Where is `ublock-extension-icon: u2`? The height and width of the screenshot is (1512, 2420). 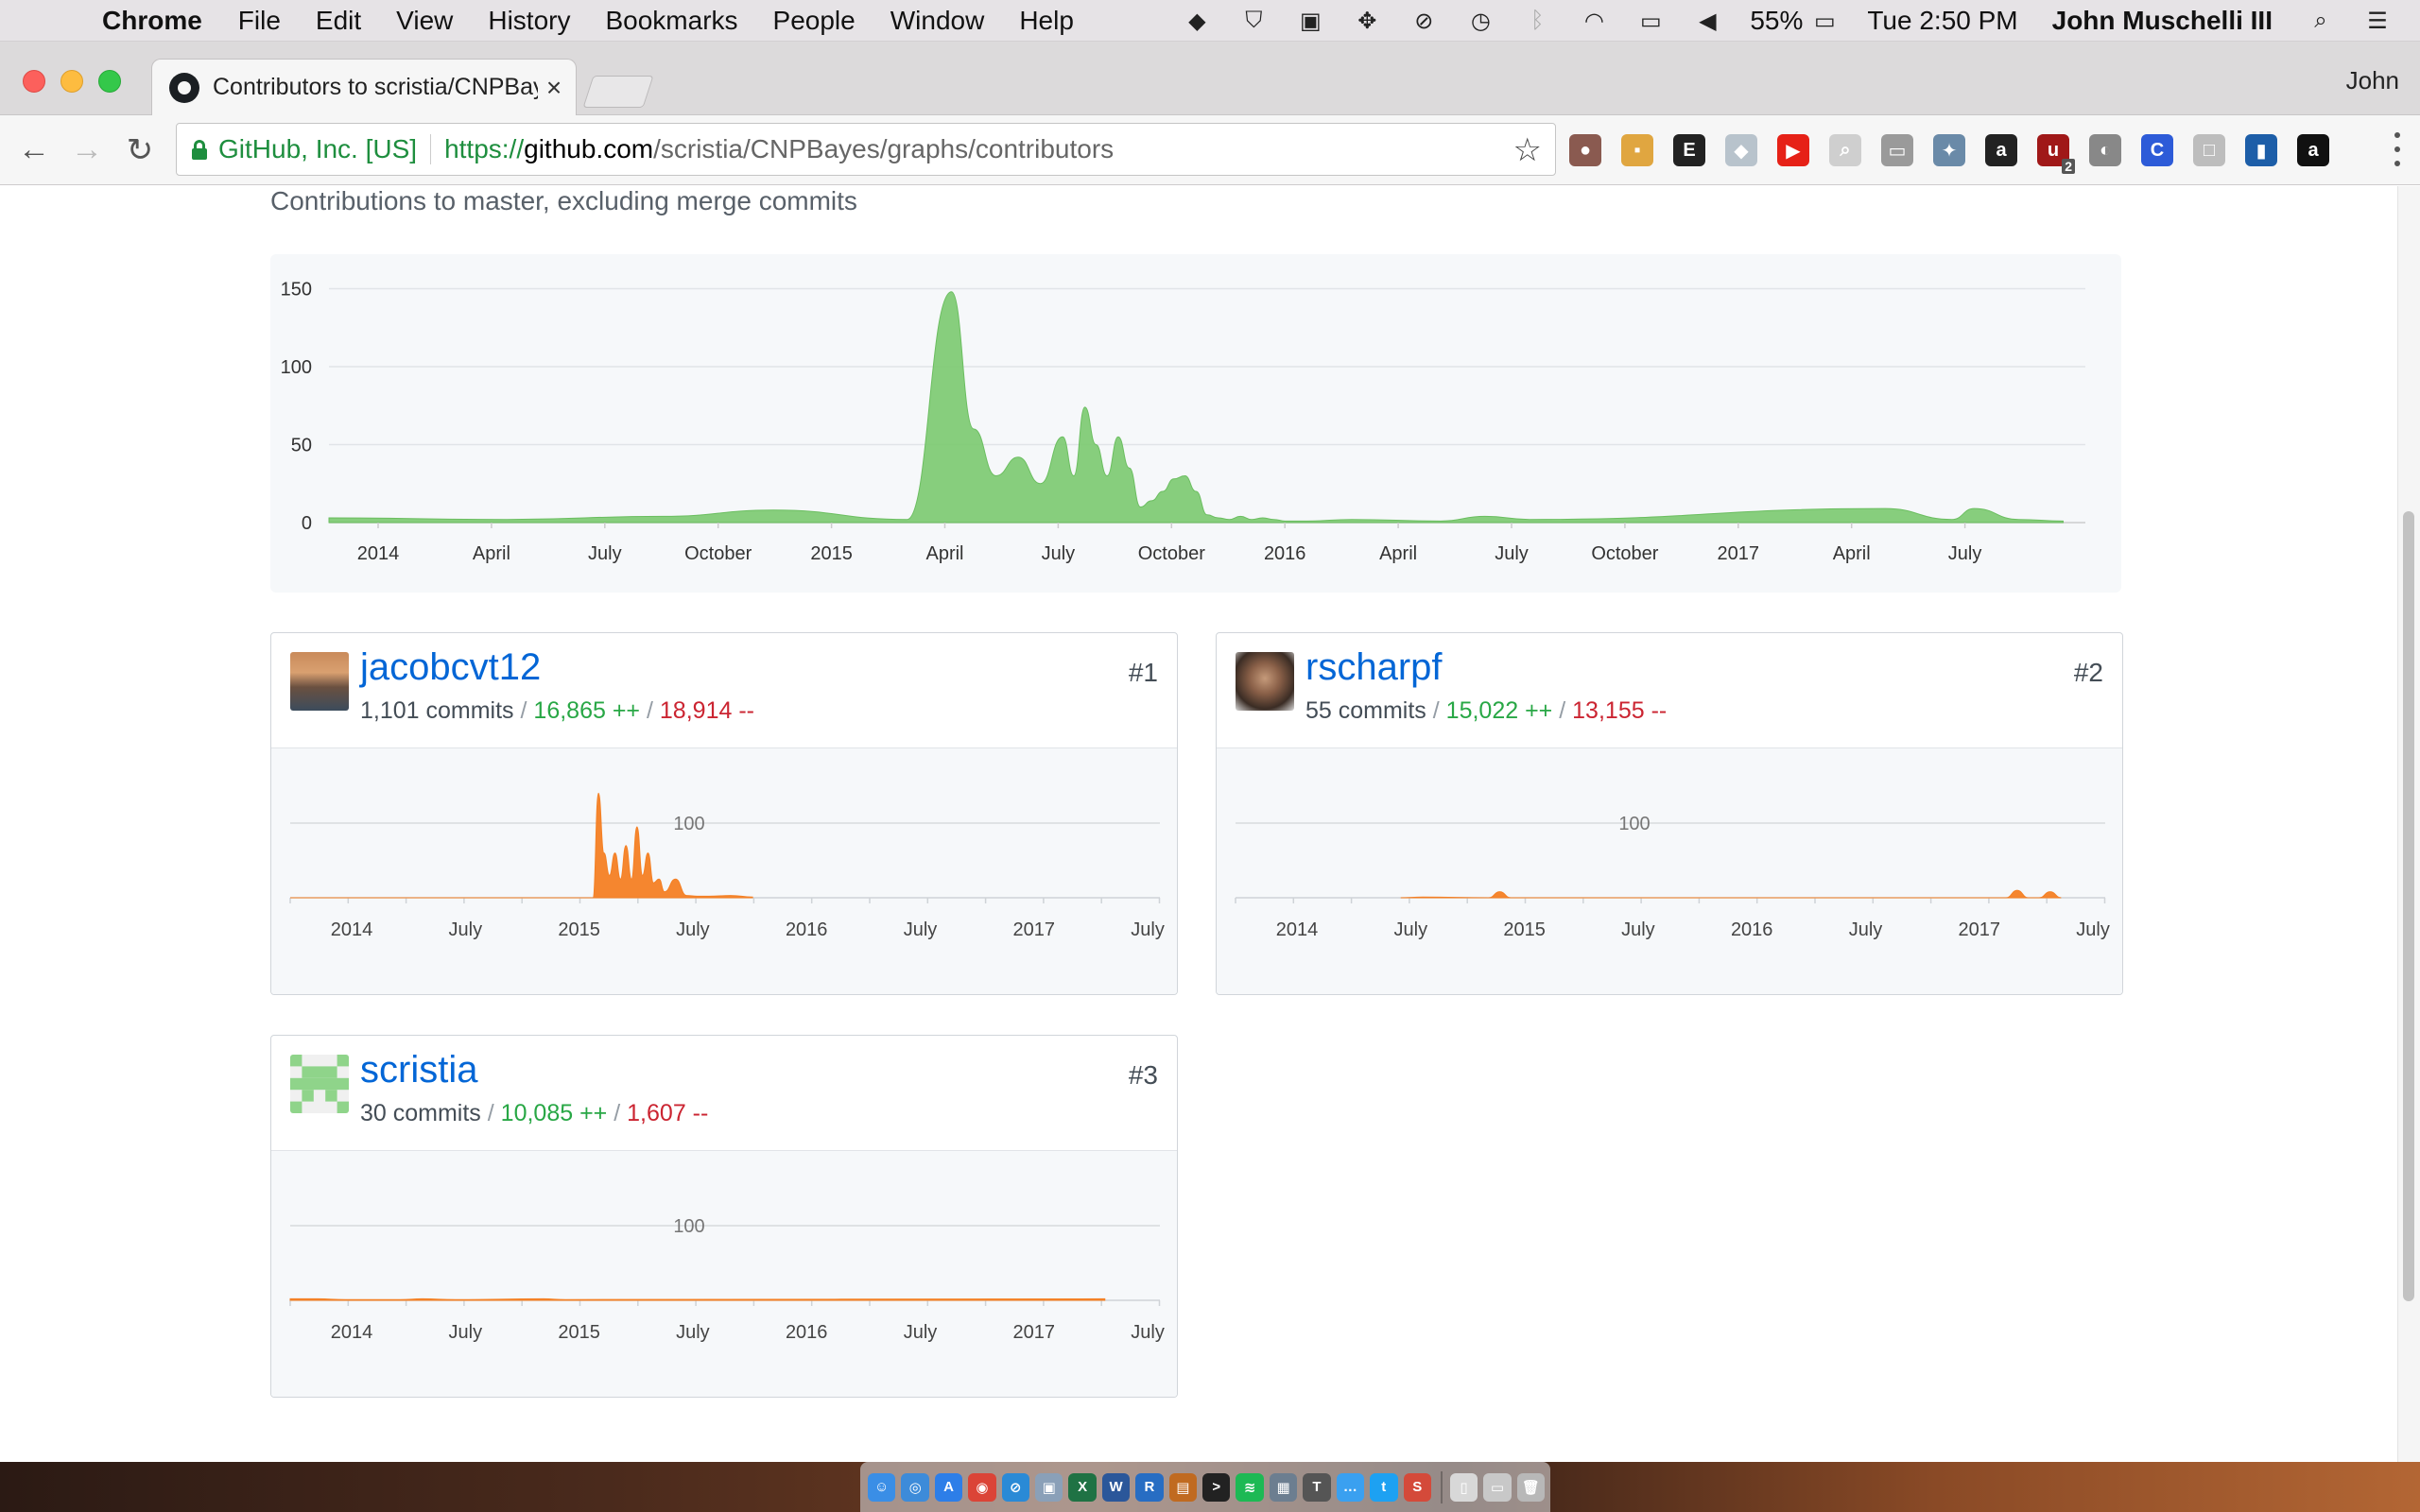 ublock-extension-icon: u2 is located at coordinates (2056, 154).